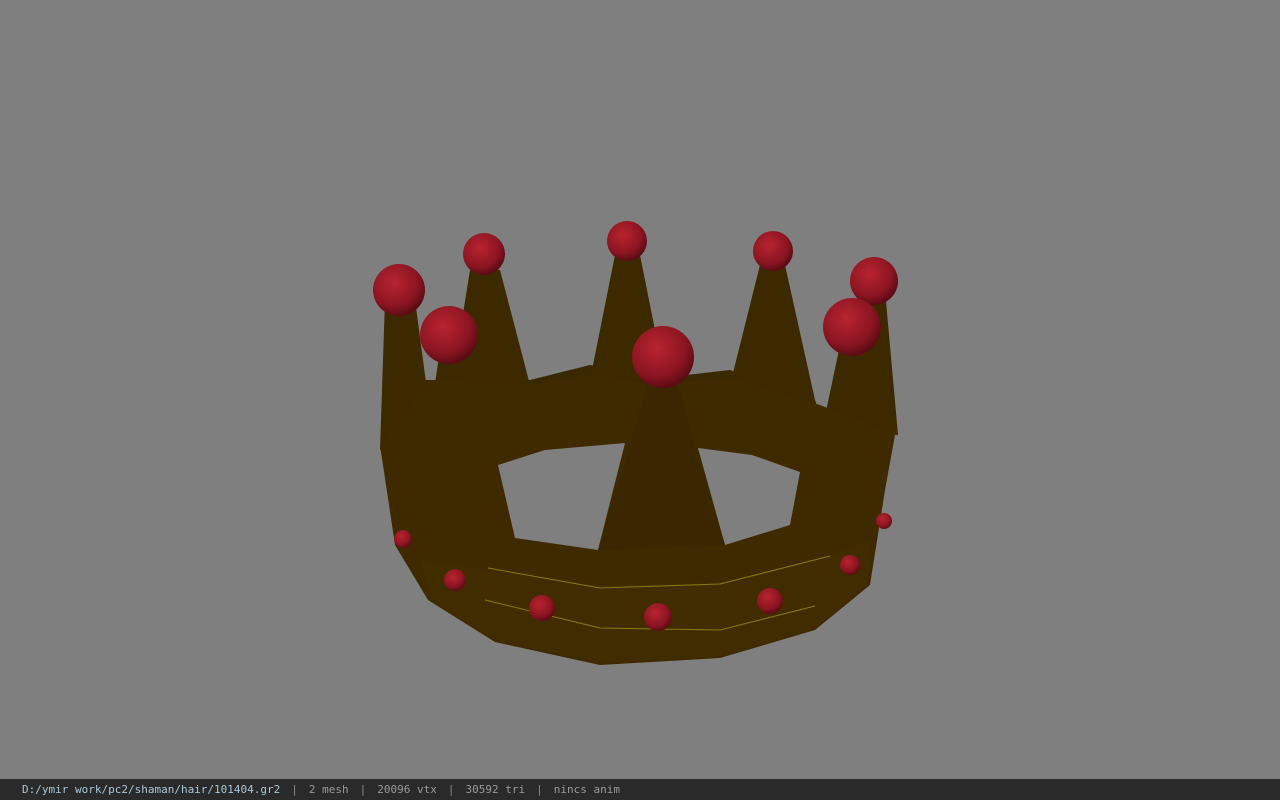  What do you see at coordinates (495, 789) in the screenshot?
I see `triangle-count: 30592 tri` at bounding box center [495, 789].